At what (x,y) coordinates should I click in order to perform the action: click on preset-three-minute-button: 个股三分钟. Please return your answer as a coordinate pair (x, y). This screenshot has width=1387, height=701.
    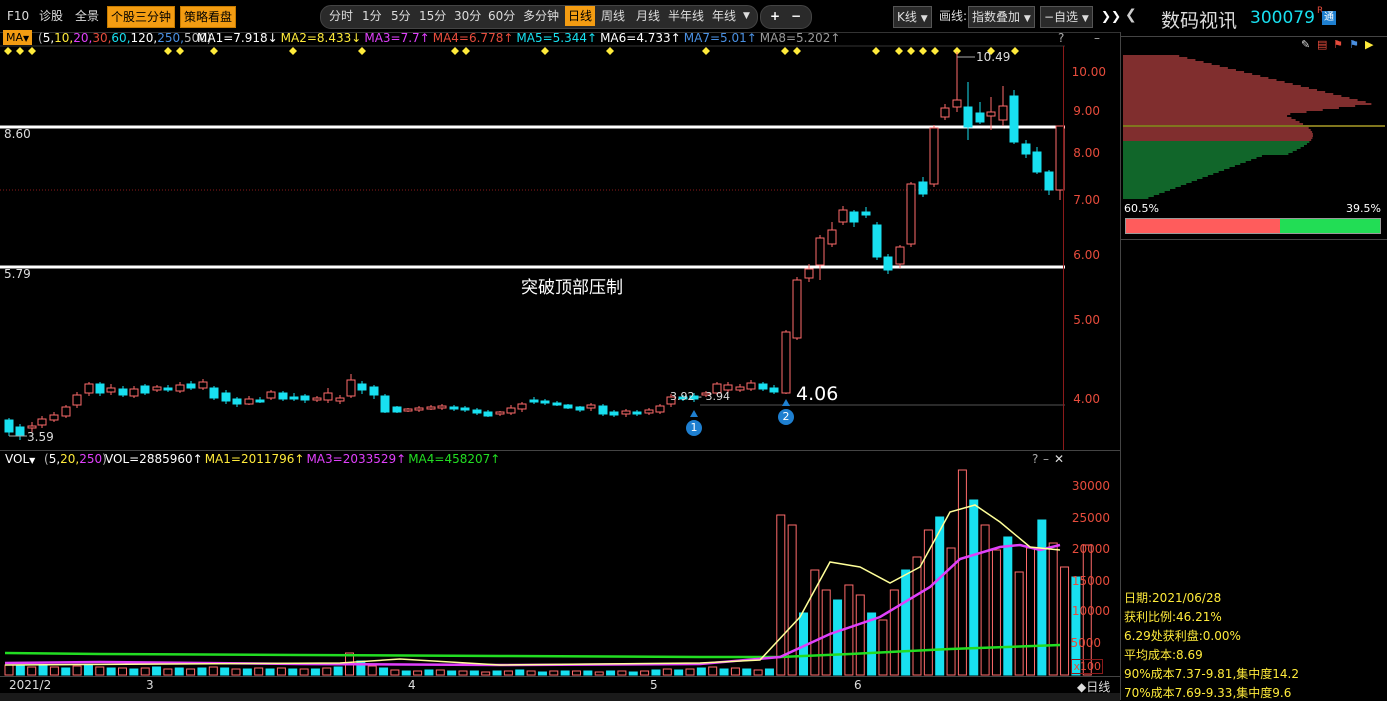
    Looking at the image, I should click on (141, 17).